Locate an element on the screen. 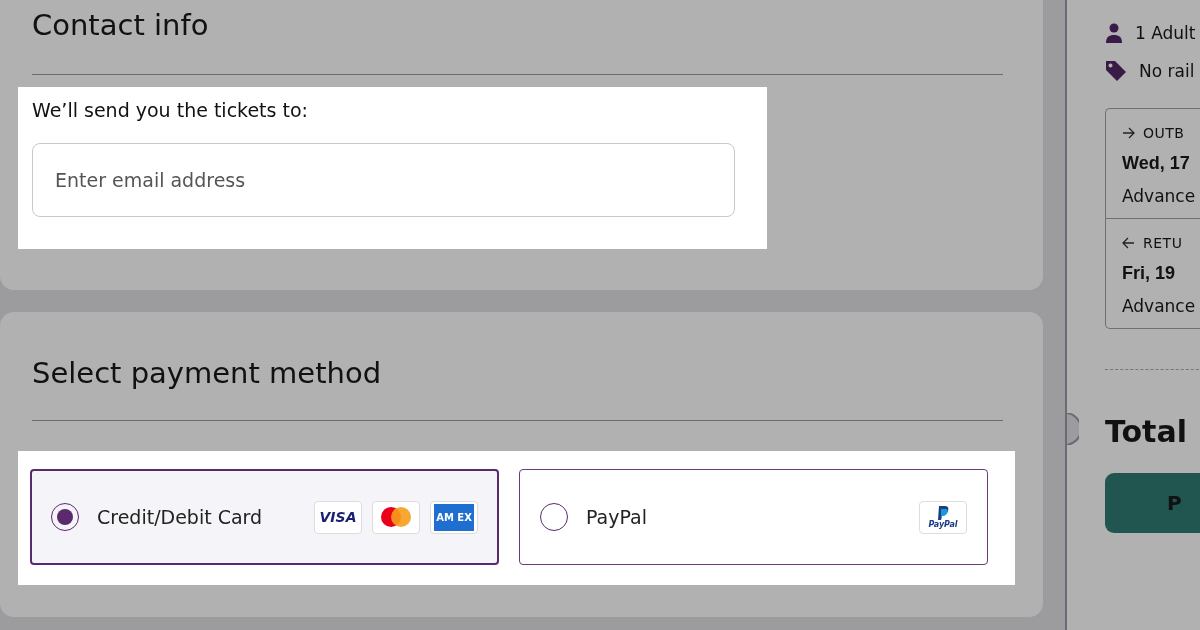 The image size is (1200, 630). amex-logo: AM EX is located at coordinates (454, 517).